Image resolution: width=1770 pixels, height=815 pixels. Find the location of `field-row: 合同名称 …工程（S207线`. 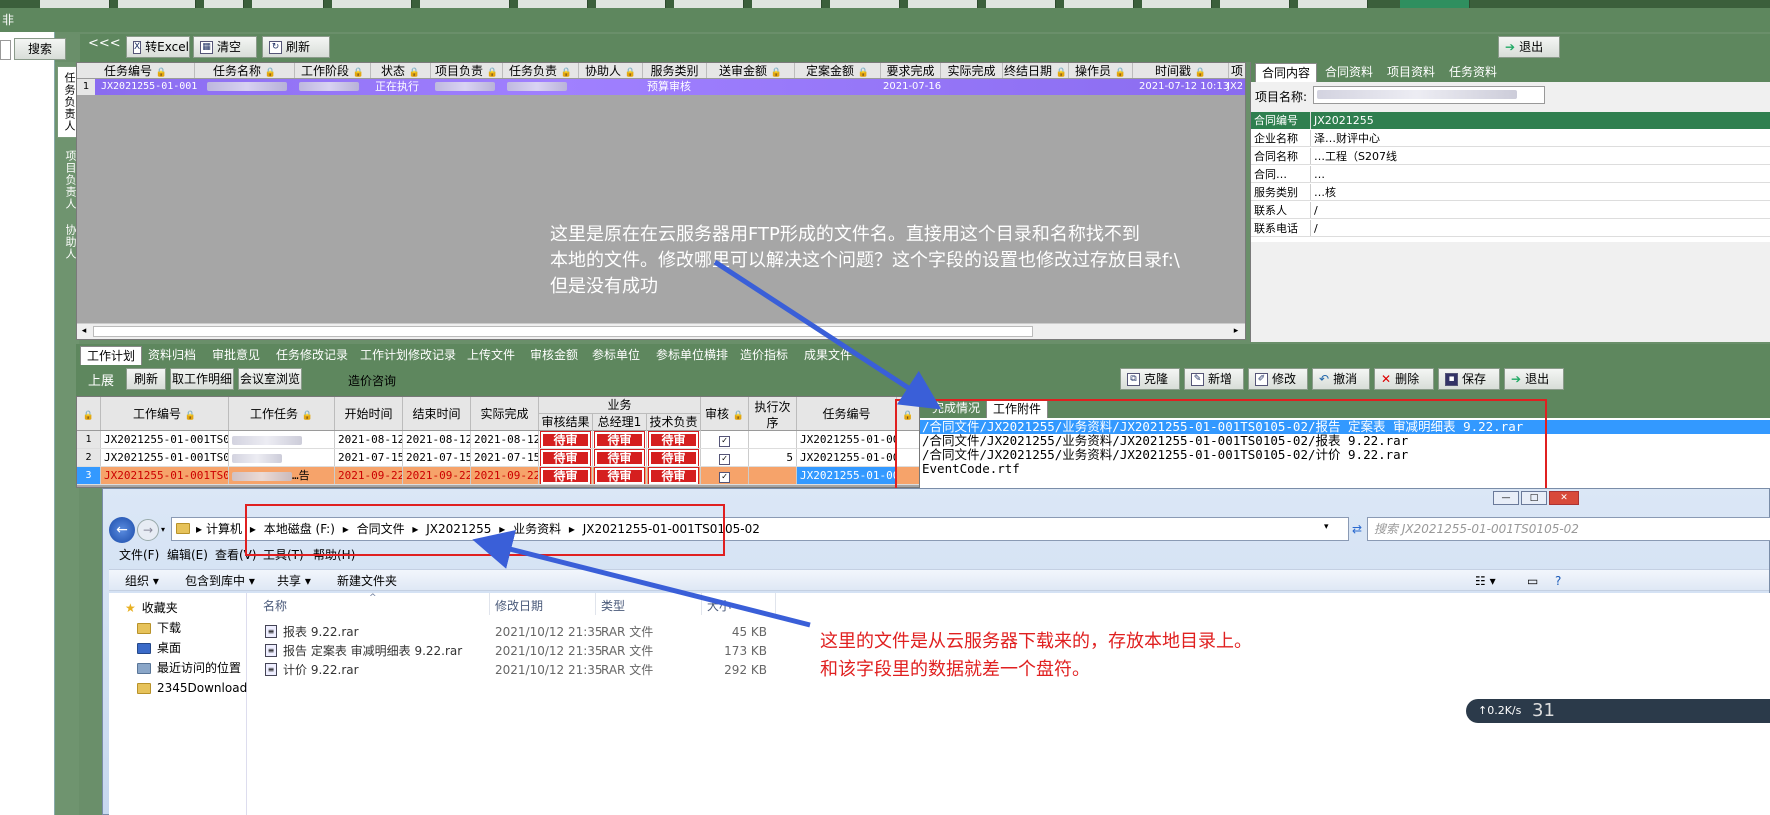

field-row: 合同名称 …工程（S207线 is located at coordinates (1510, 156).